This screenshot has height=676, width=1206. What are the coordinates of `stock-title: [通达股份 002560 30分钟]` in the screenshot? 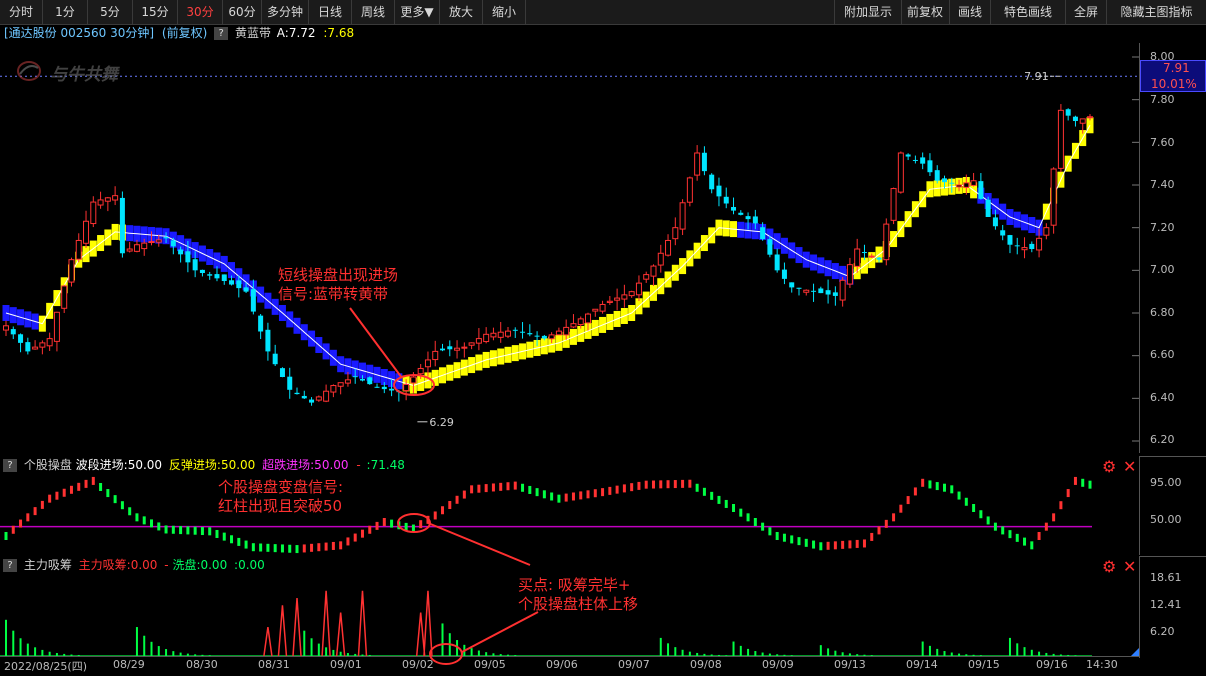 It's located at (79, 33).